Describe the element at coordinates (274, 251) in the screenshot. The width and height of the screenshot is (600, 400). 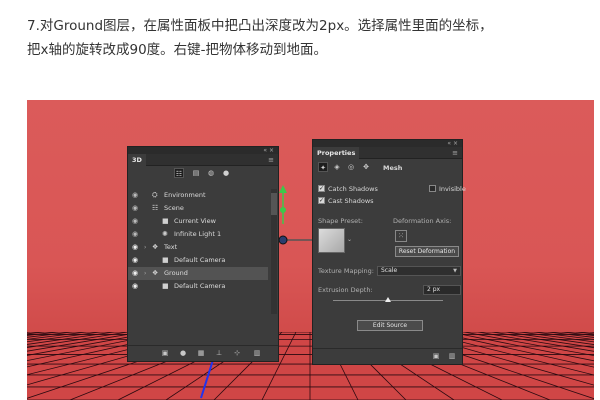
I see `scene-list-scrollbar` at that location.